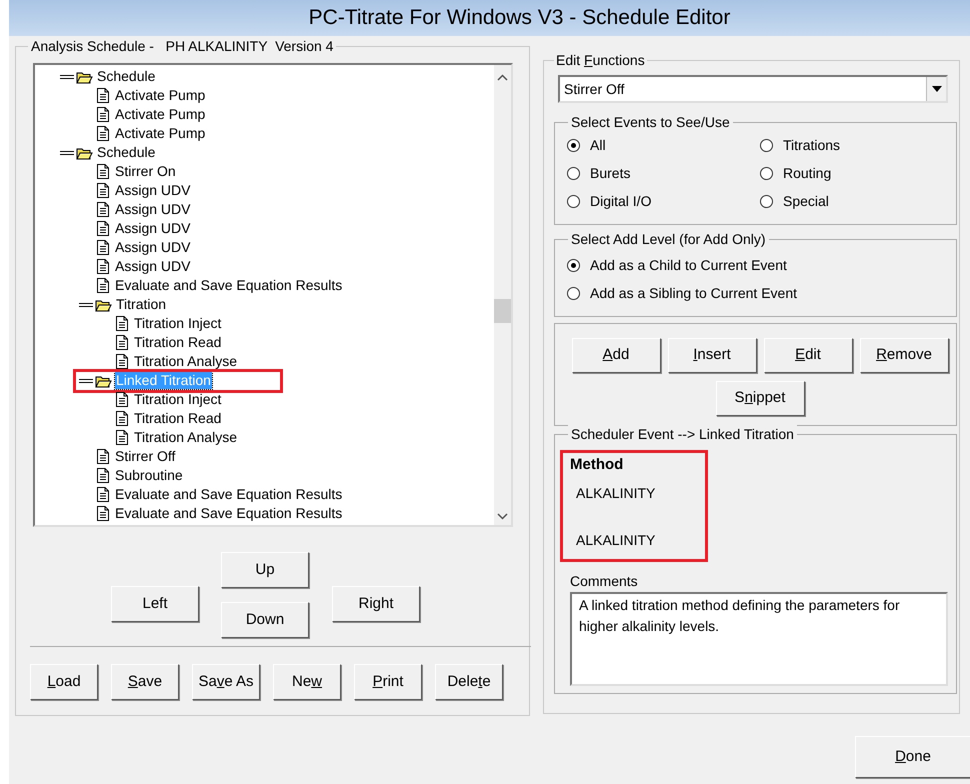  I want to click on file-button: New, so click(307, 682).